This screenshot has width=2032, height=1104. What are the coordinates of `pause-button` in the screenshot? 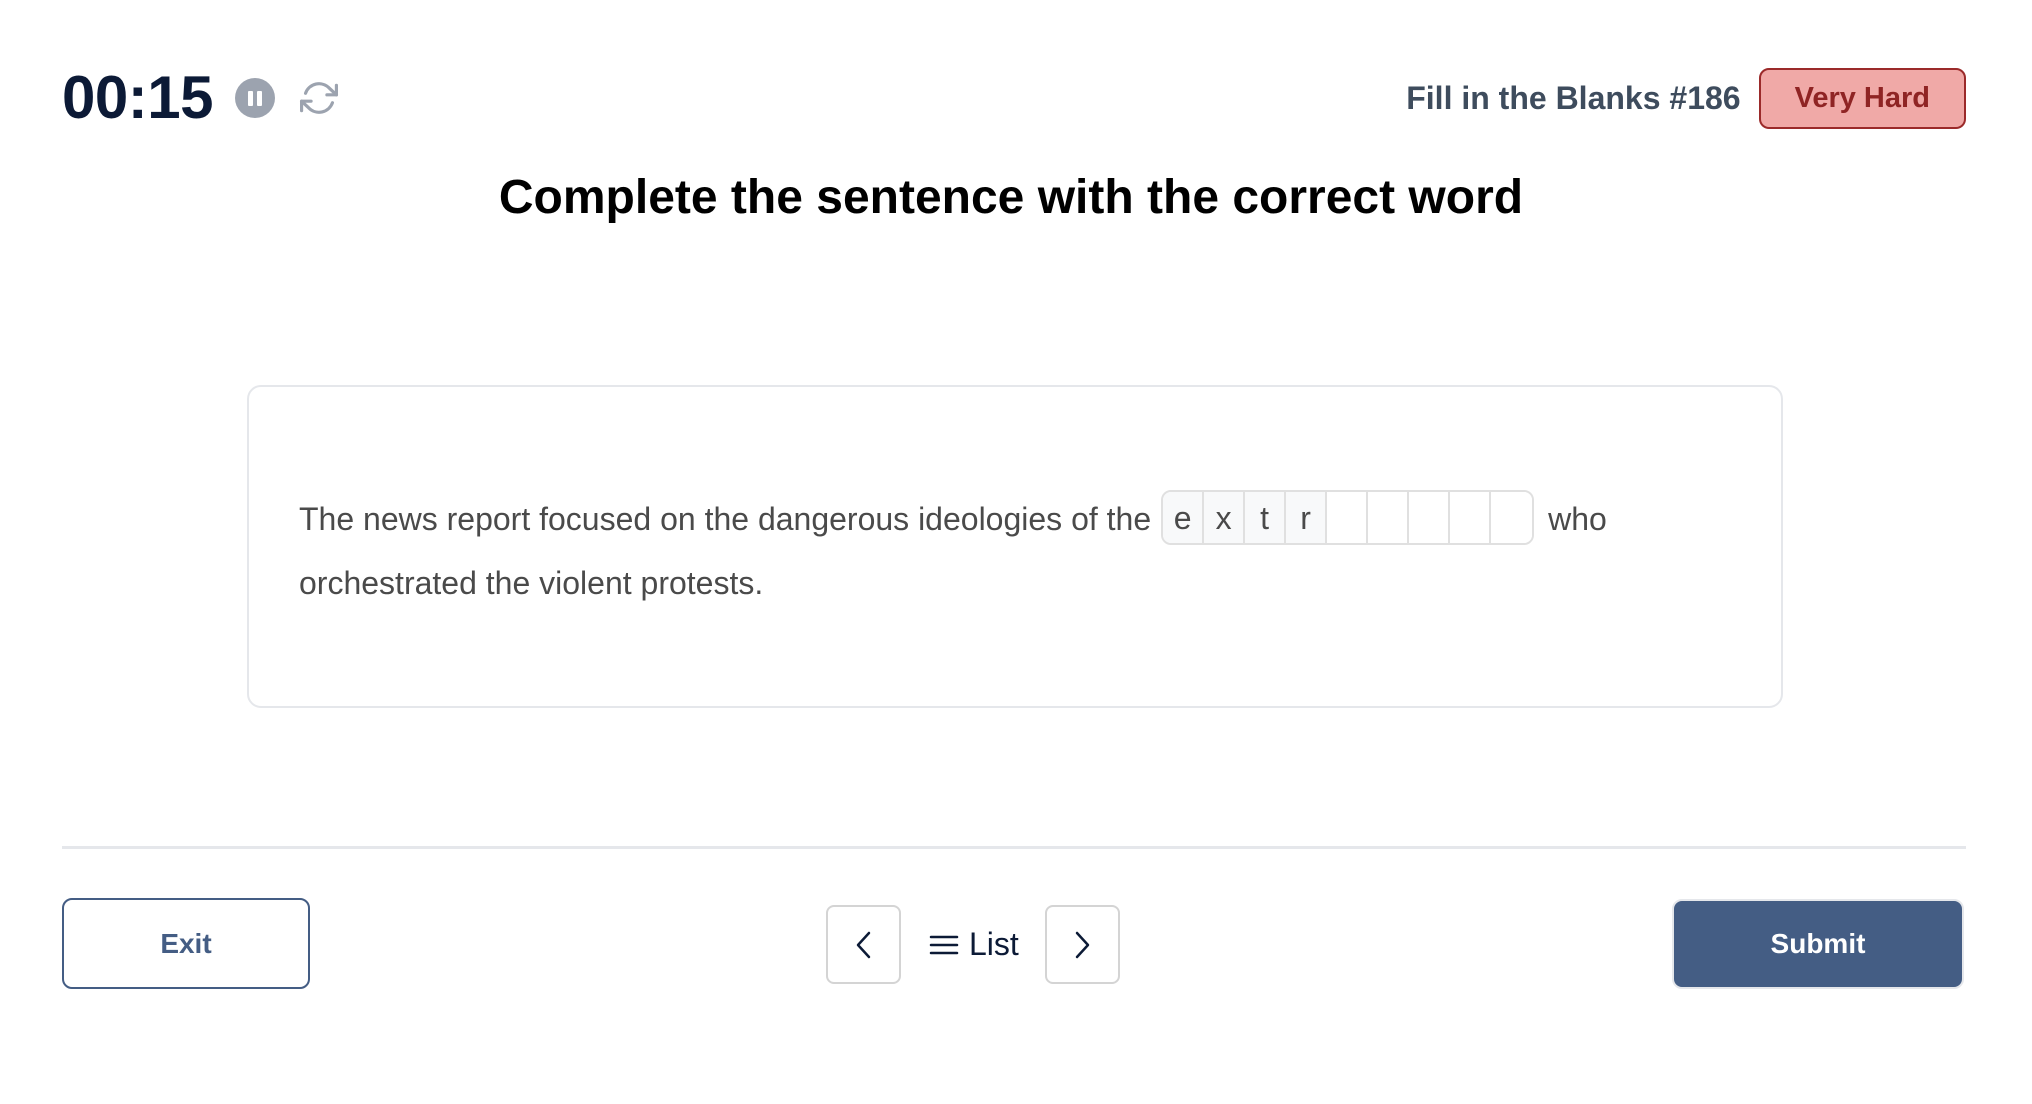 It's located at (254, 98).